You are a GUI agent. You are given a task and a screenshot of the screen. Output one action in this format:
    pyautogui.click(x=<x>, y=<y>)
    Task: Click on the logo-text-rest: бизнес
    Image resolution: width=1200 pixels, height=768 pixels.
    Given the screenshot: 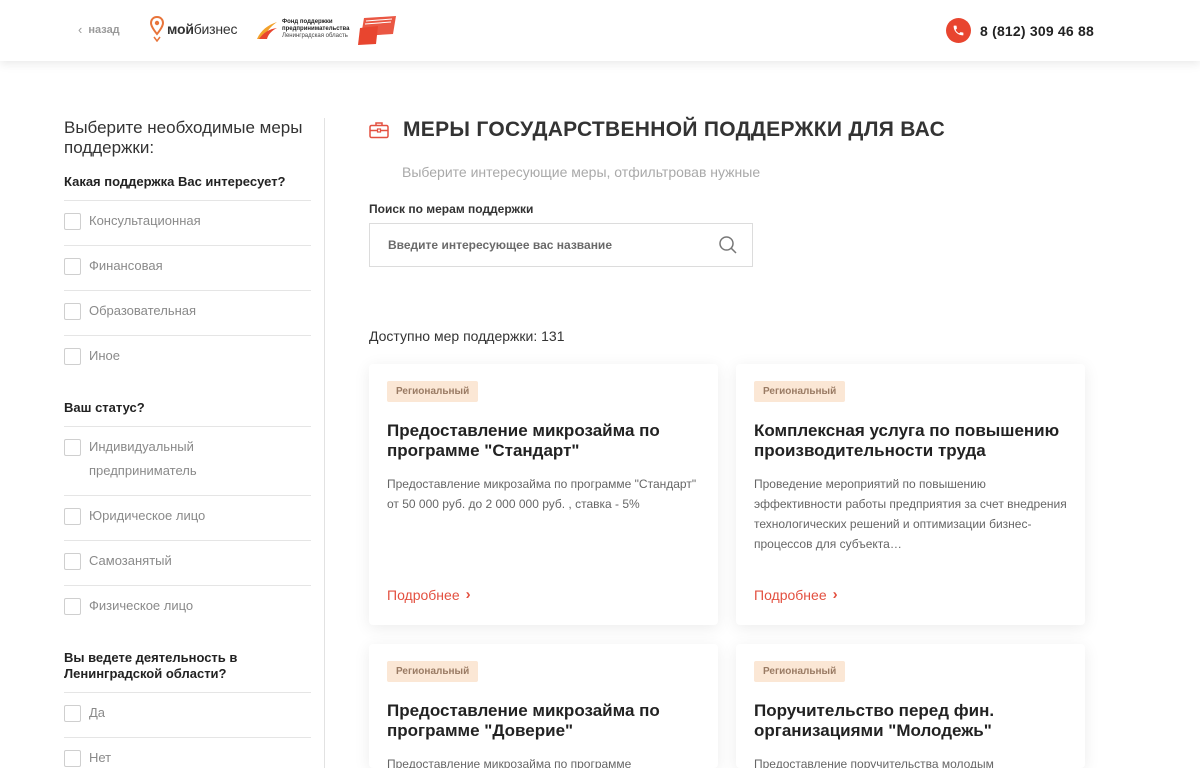 What is the action you would take?
    pyautogui.click(x=215, y=29)
    